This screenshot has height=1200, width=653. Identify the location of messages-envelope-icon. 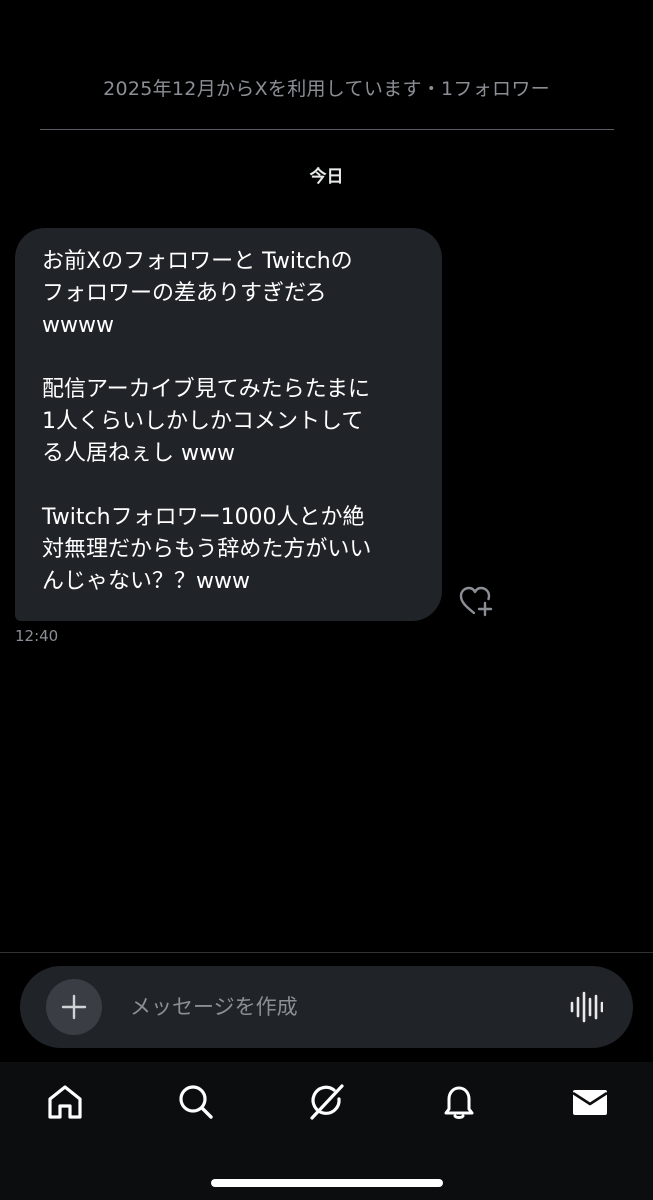
(590, 1102).